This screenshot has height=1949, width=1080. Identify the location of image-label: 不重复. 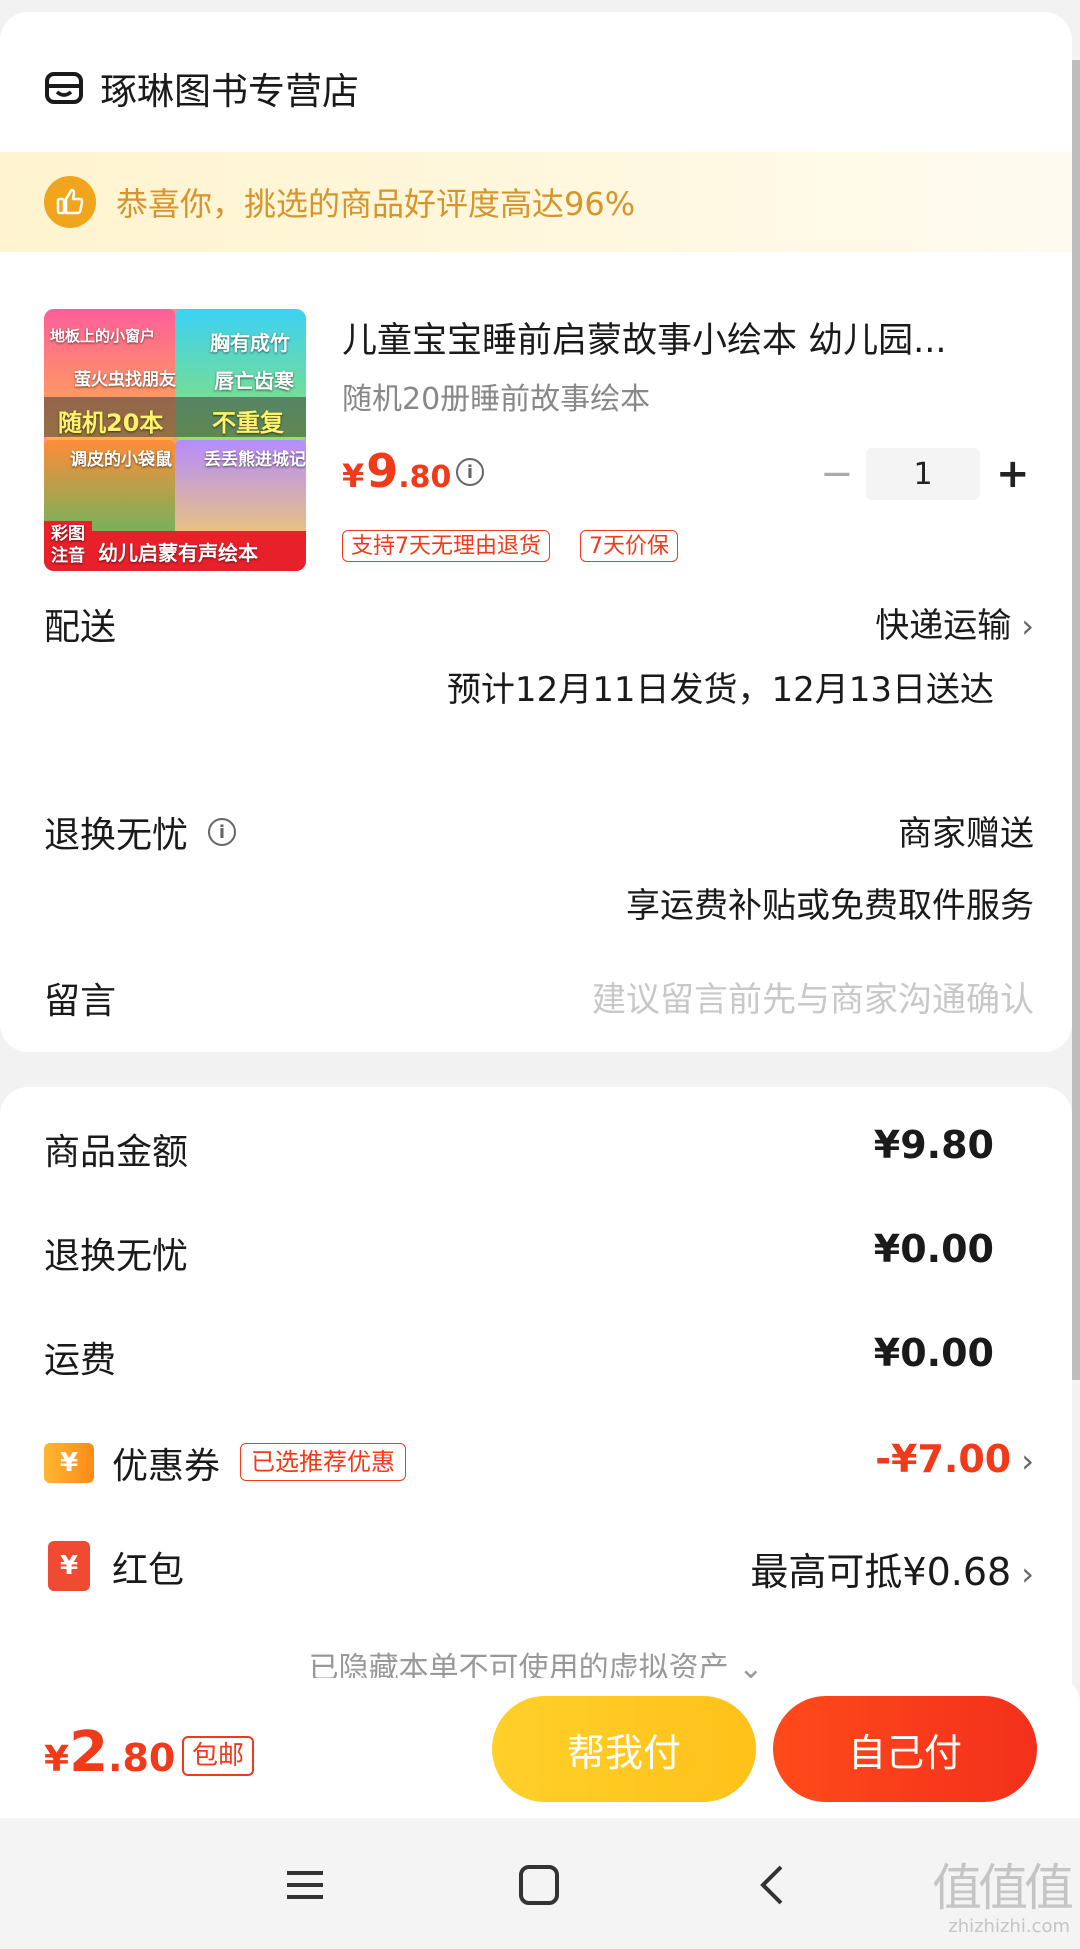
(248, 423).